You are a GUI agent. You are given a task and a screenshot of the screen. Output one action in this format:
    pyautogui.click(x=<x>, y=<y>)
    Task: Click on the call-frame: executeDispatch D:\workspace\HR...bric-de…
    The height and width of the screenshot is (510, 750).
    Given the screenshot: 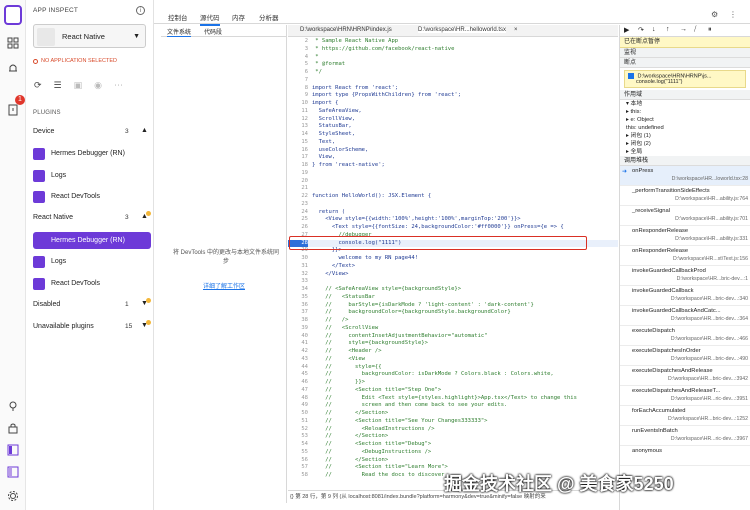 What is the action you would take?
    pyautogui.click(x=685, y=336)
    